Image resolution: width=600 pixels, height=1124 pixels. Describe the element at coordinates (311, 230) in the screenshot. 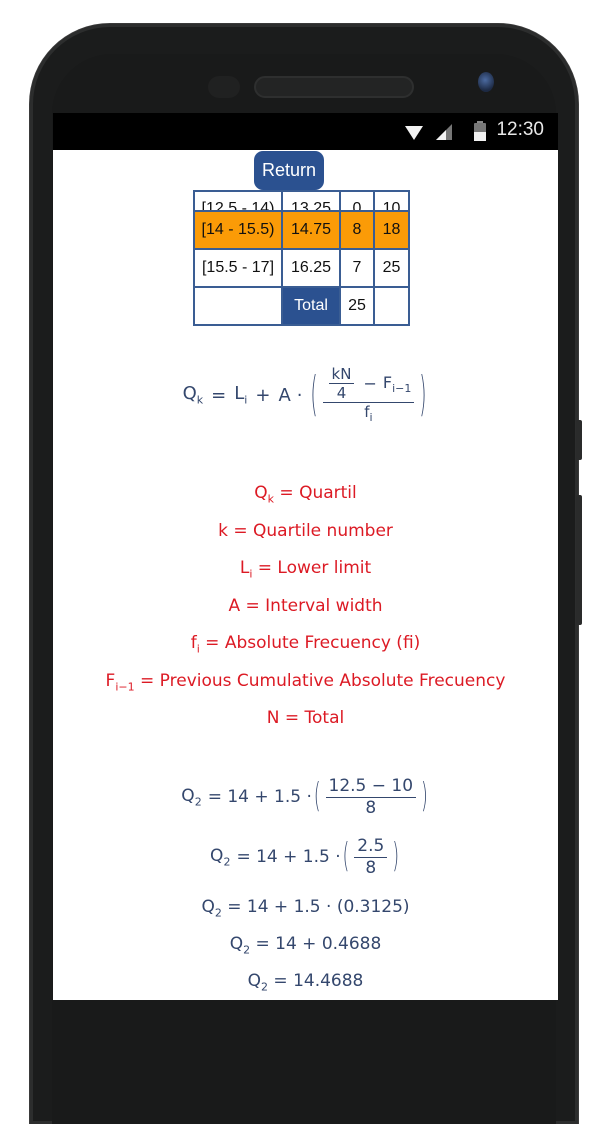

I see `class-mark-cell: 14.75` at that location.